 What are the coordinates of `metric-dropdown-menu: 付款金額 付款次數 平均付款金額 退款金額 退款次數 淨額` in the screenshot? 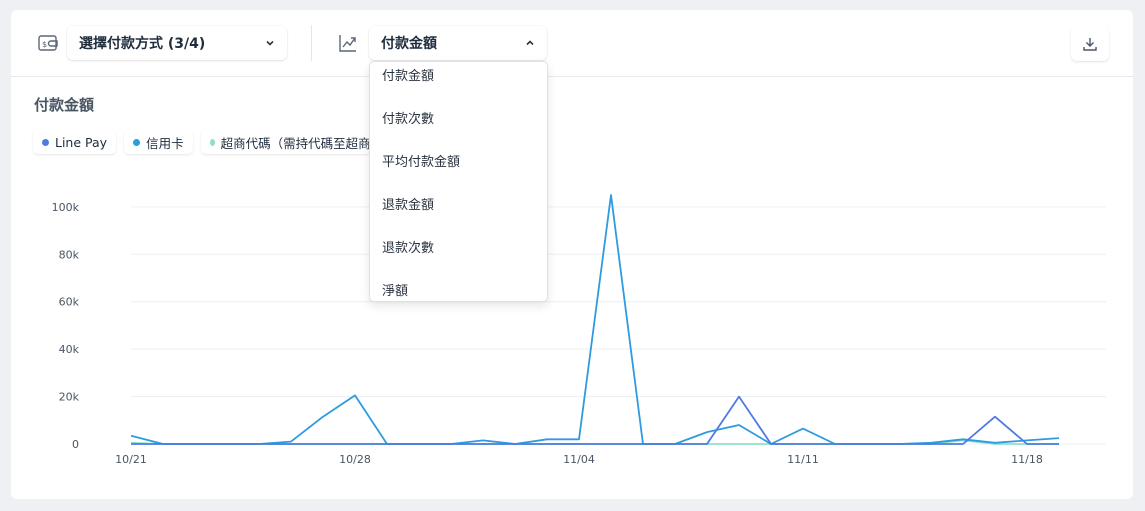 It's located at (458, 181).